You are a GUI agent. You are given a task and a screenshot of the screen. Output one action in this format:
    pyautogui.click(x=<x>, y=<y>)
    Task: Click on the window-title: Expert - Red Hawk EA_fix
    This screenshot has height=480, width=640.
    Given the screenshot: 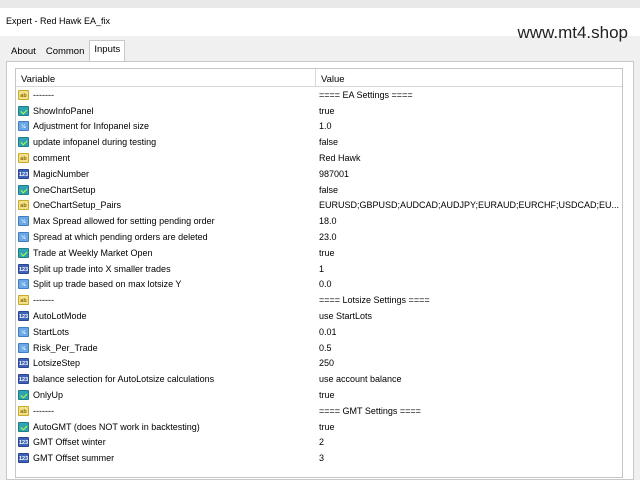 What is the action you would take?
    pyautogui.click(x=58, y=21)
    